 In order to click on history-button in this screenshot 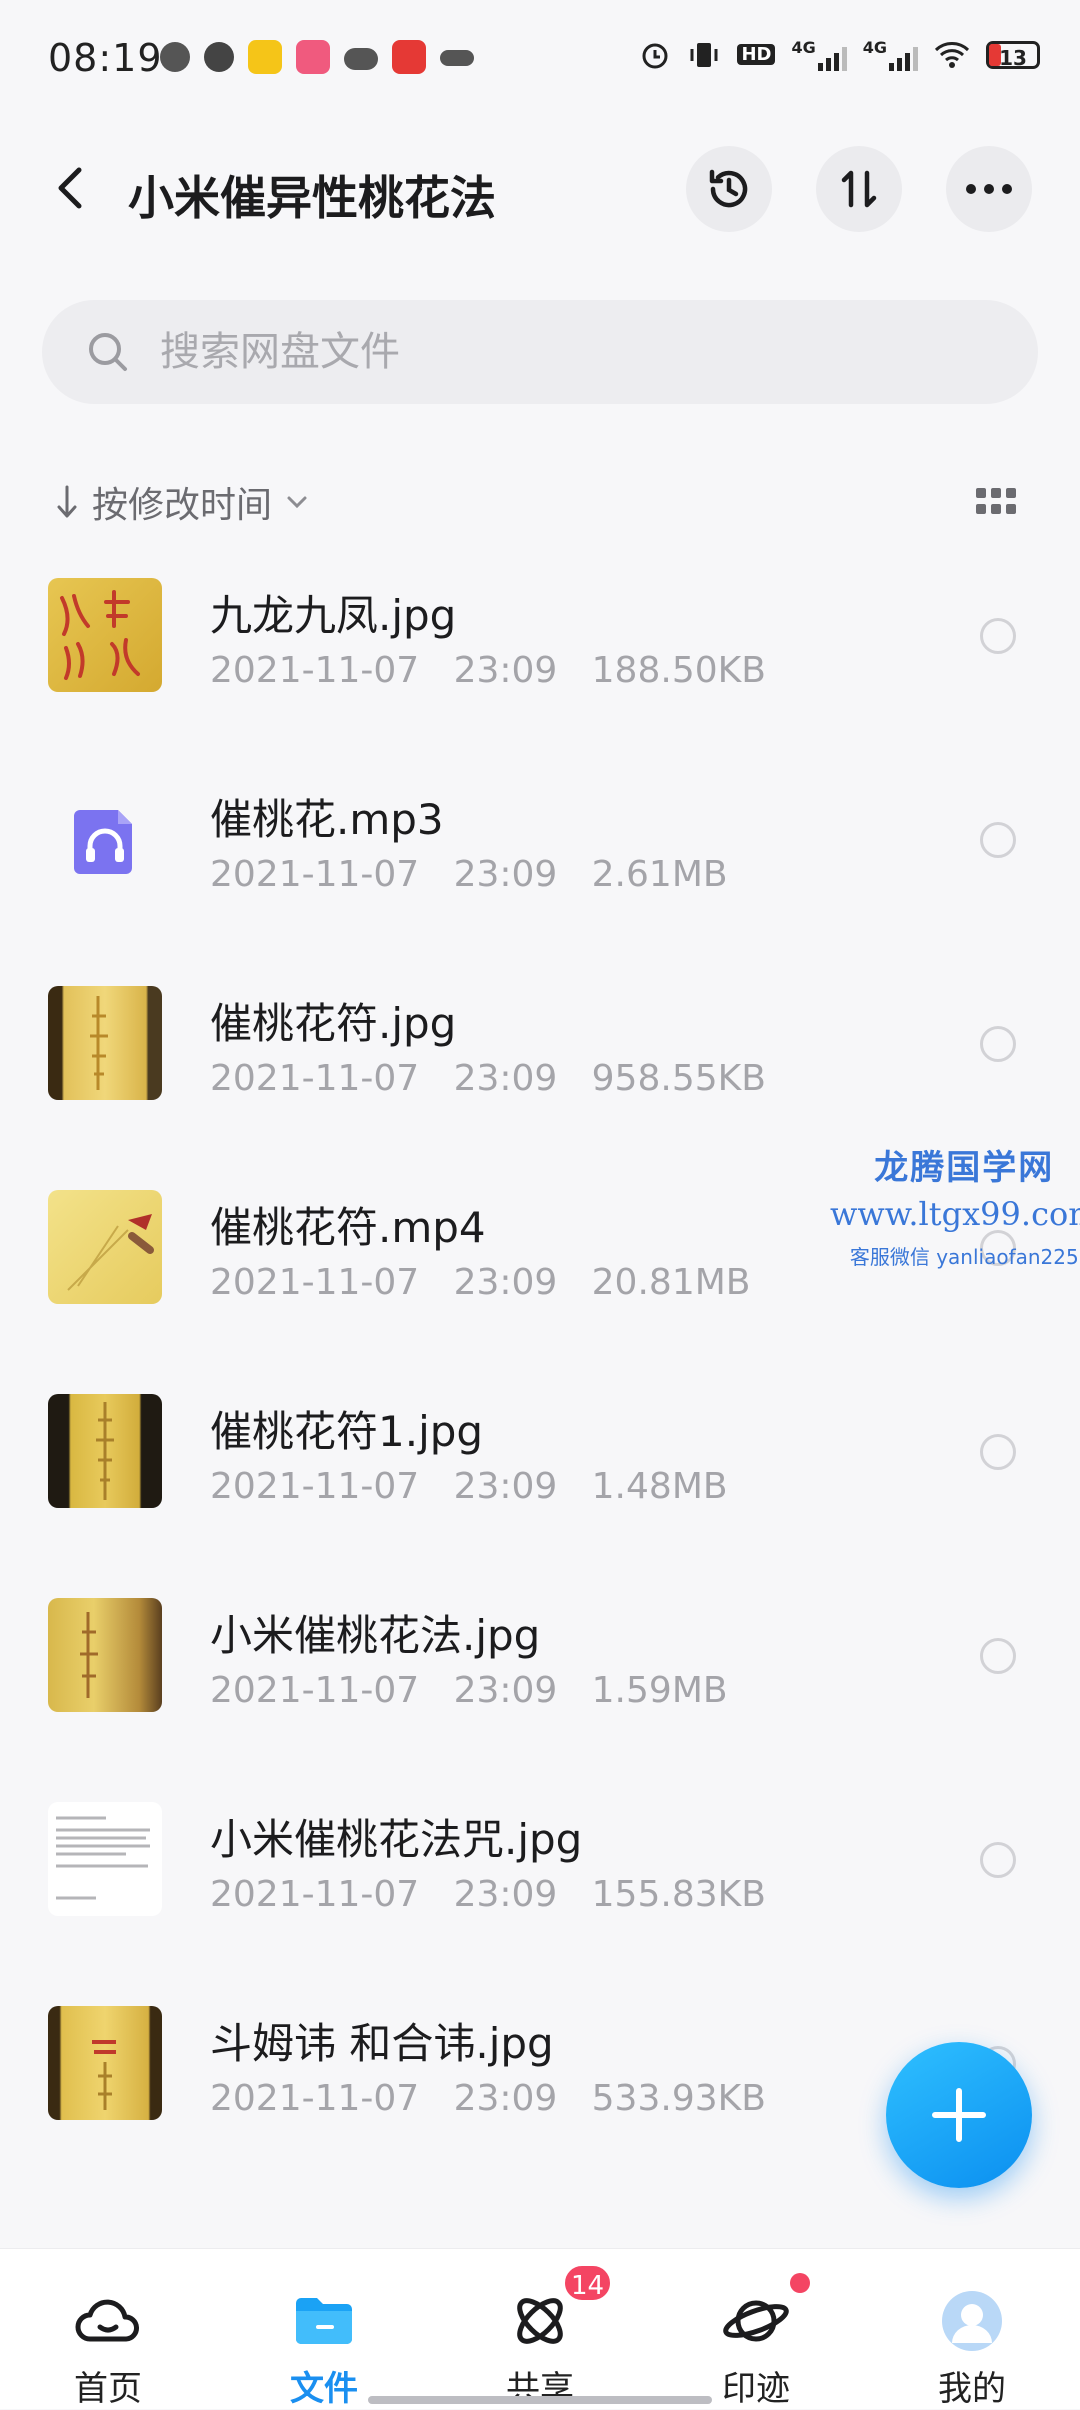, I will do `click(729, 189)`.